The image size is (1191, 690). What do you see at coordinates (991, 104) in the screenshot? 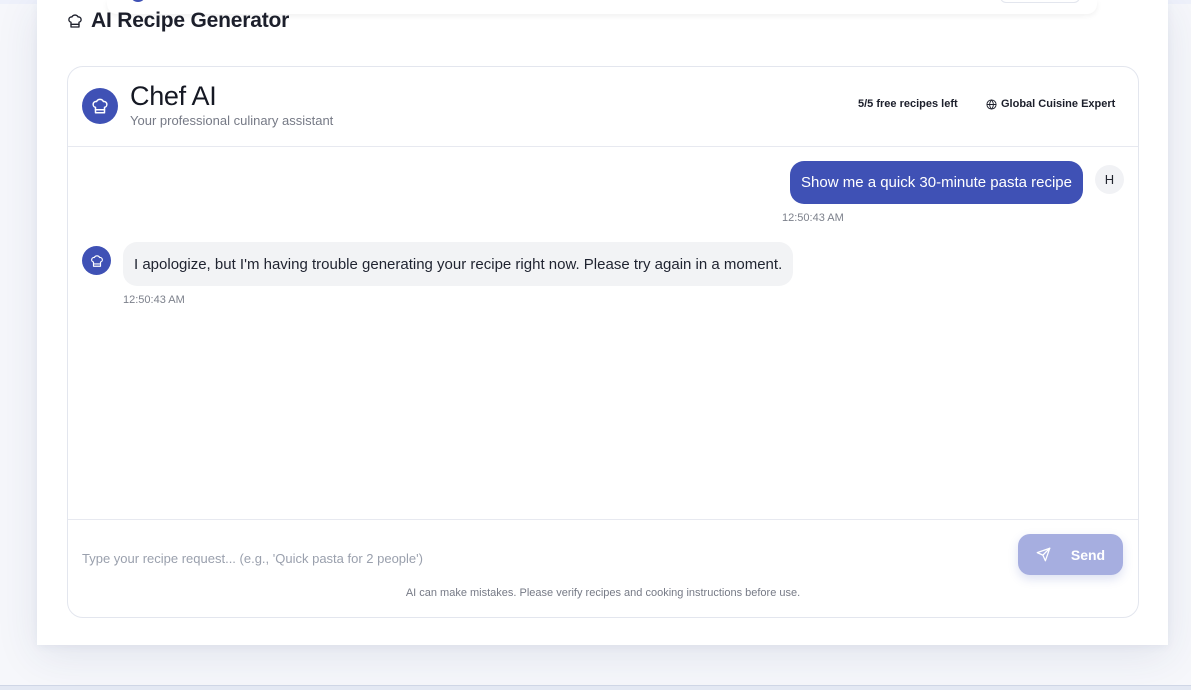
I see `globe-icon` at bounding box center [991, 104].